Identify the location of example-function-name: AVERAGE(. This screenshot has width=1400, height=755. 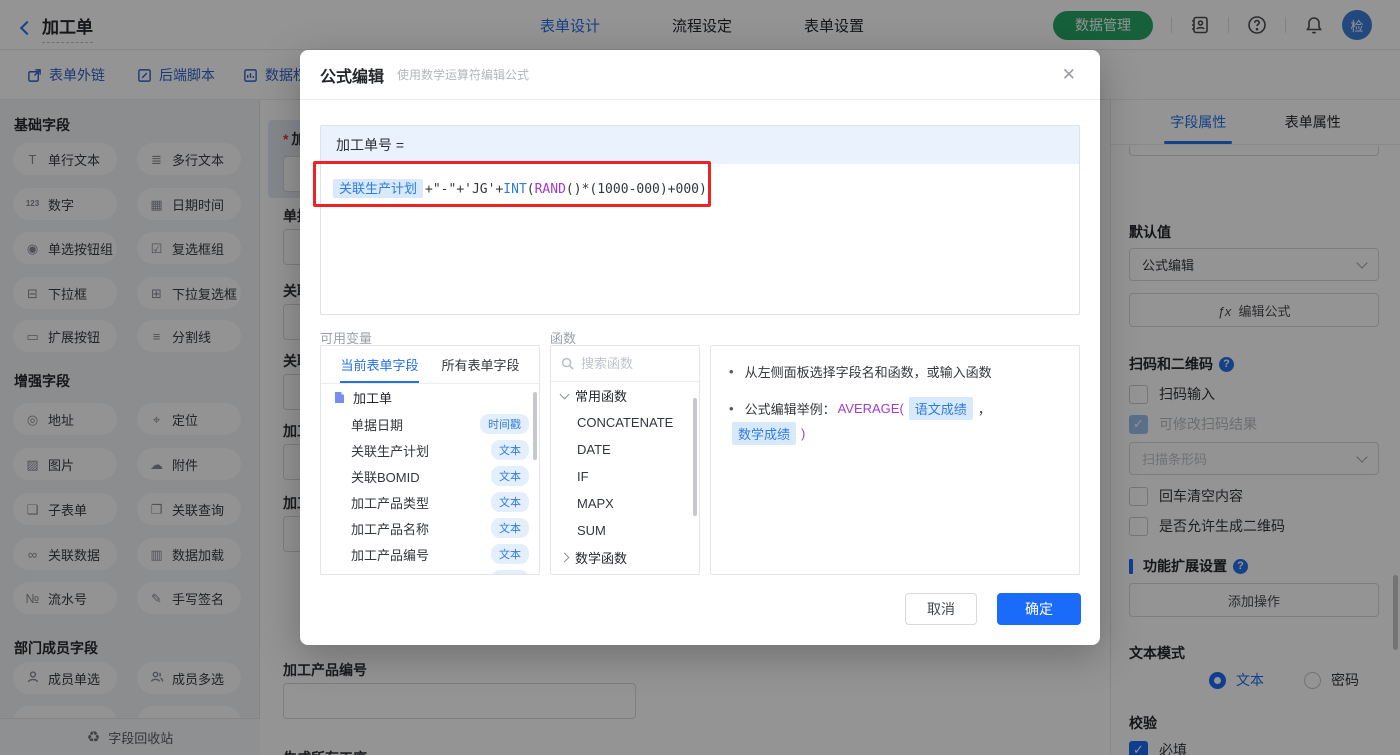
(870, 408).